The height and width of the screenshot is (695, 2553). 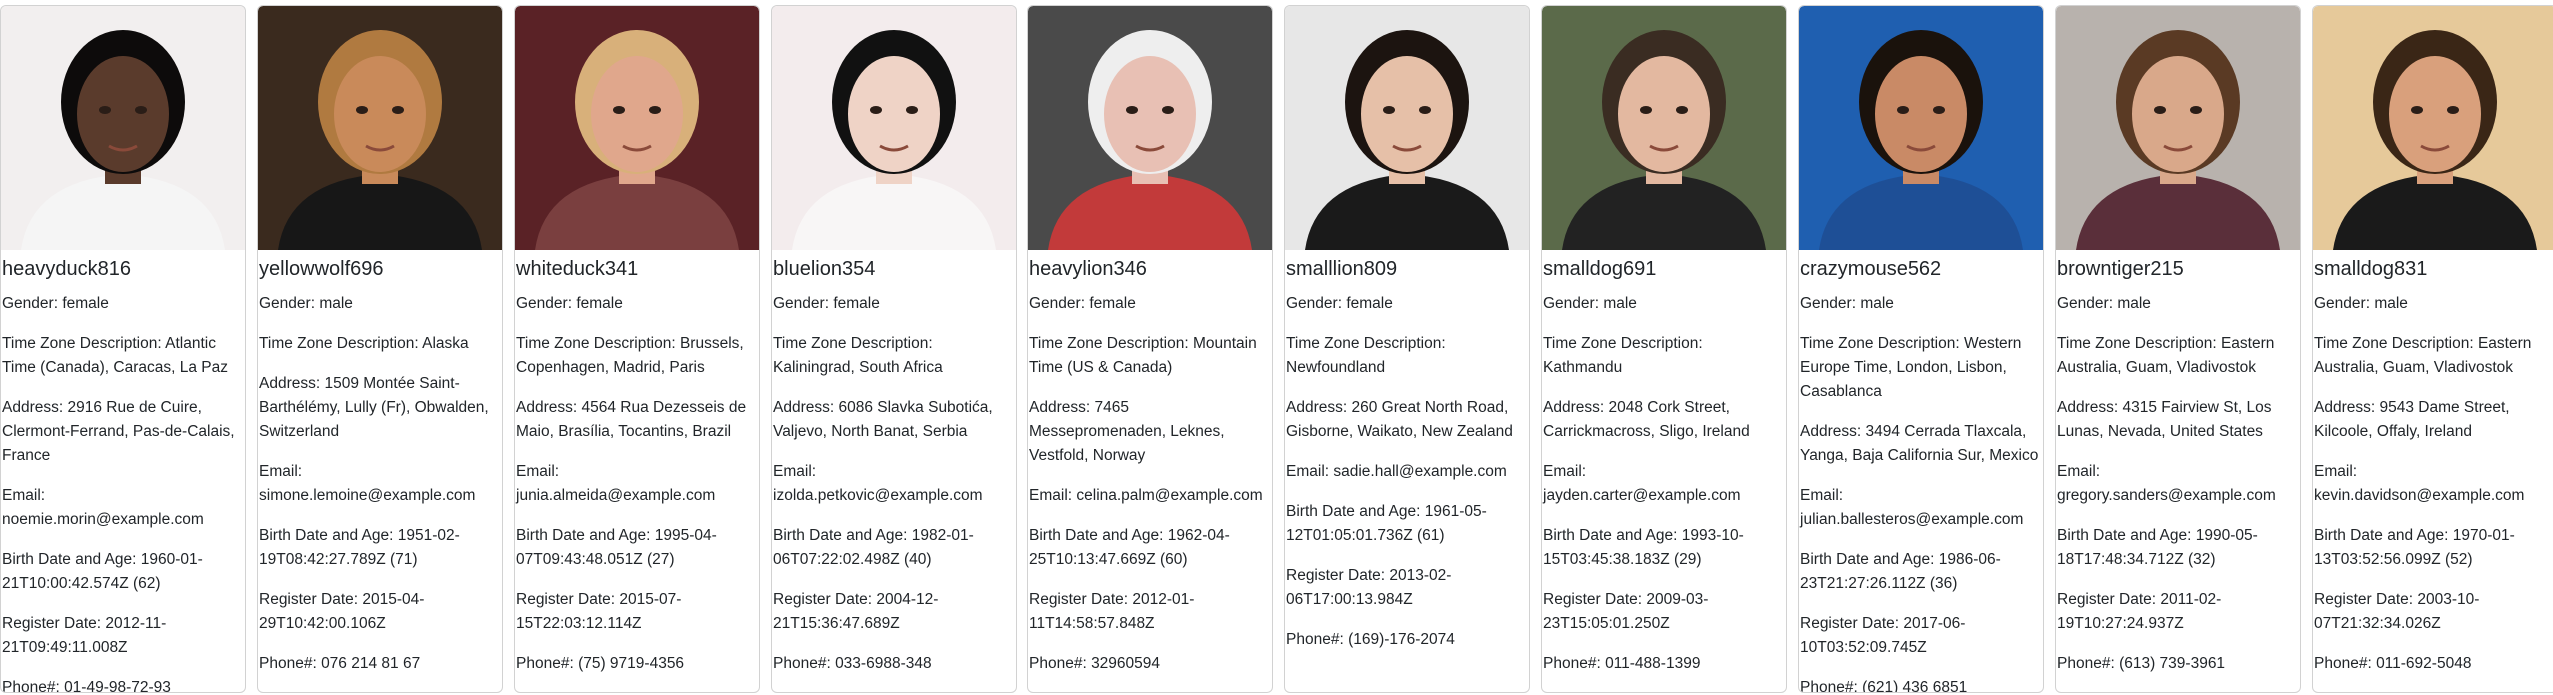 What do you see at coordinates (883, 663) in the screenshot?
I see `field-value: 033-6988-348` at bounding box center [883, 663].